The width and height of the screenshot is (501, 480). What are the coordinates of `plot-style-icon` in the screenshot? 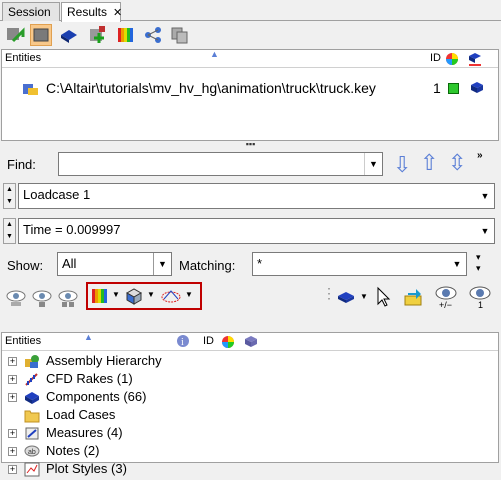 It's located at (32, 469).